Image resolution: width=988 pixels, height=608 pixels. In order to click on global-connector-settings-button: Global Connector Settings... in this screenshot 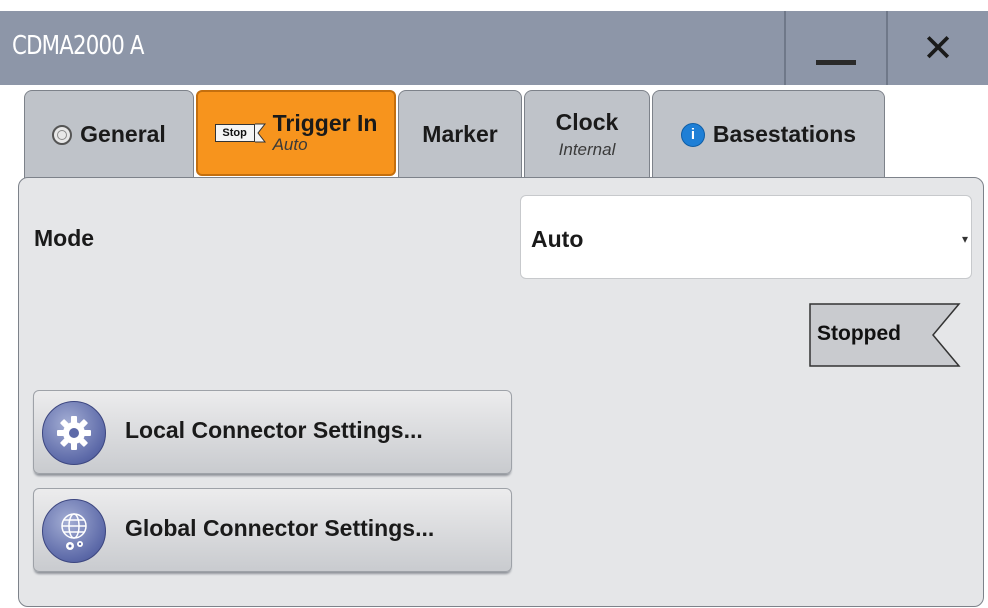, I will do `click(272, 530)`.